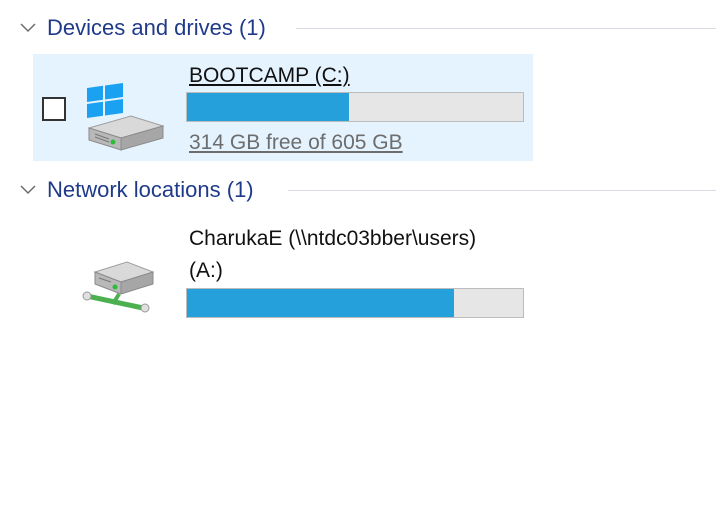 The image size is (716, 518). What do you see at coordinates (296, 143) in the screenshot?
I see `drive-free-space: 314 GB free of 605 GB` at bounding box center [296, 143].